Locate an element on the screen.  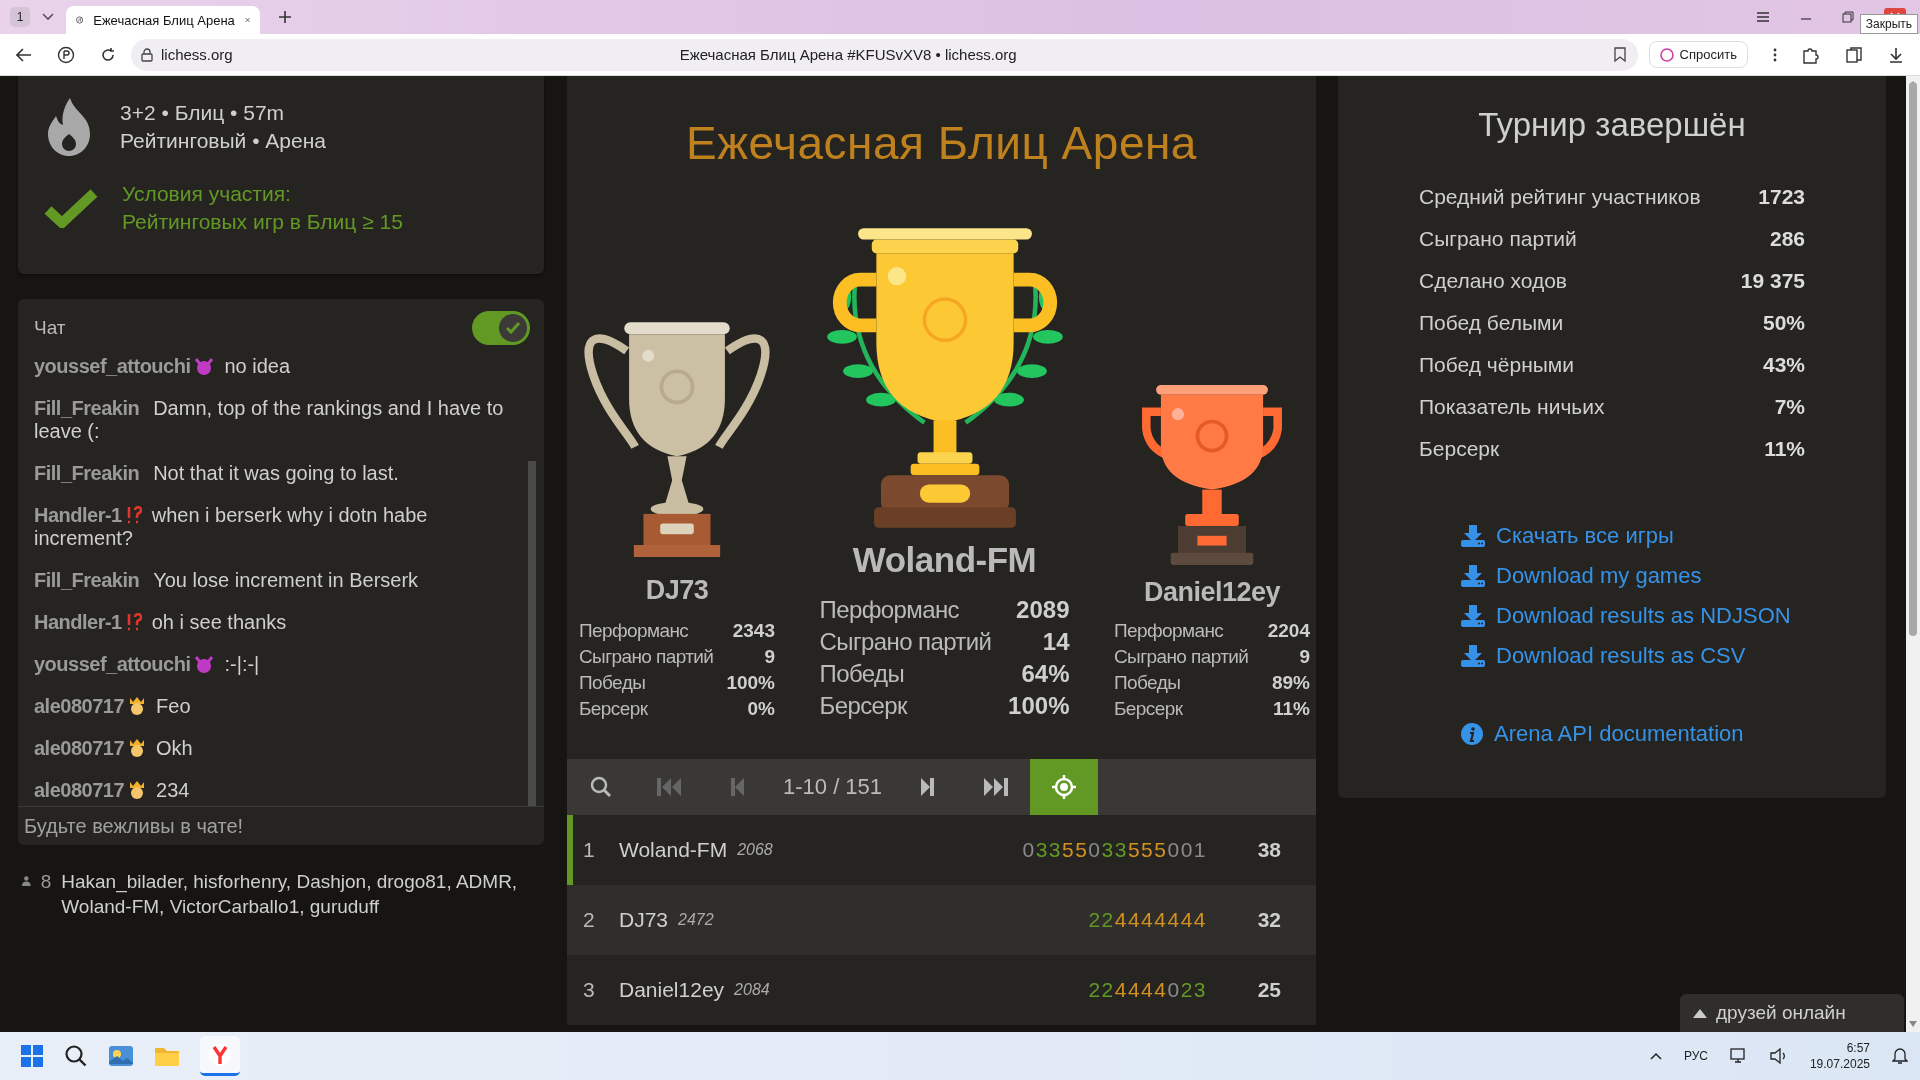
stat-label: Победы is located at coordinates (613, 683).